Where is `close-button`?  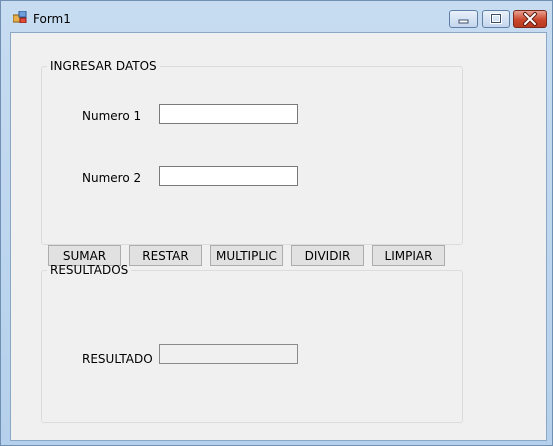
close-button is located at coordinates (530, 19).